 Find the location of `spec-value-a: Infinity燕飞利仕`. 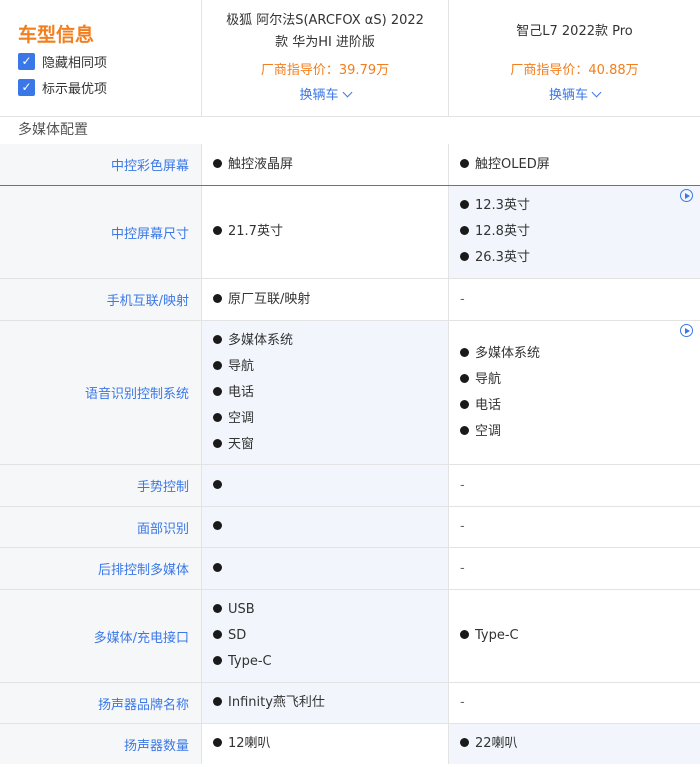

spec-value-a: Infinity燕飞利仕 is located at coordinates (324, 703).